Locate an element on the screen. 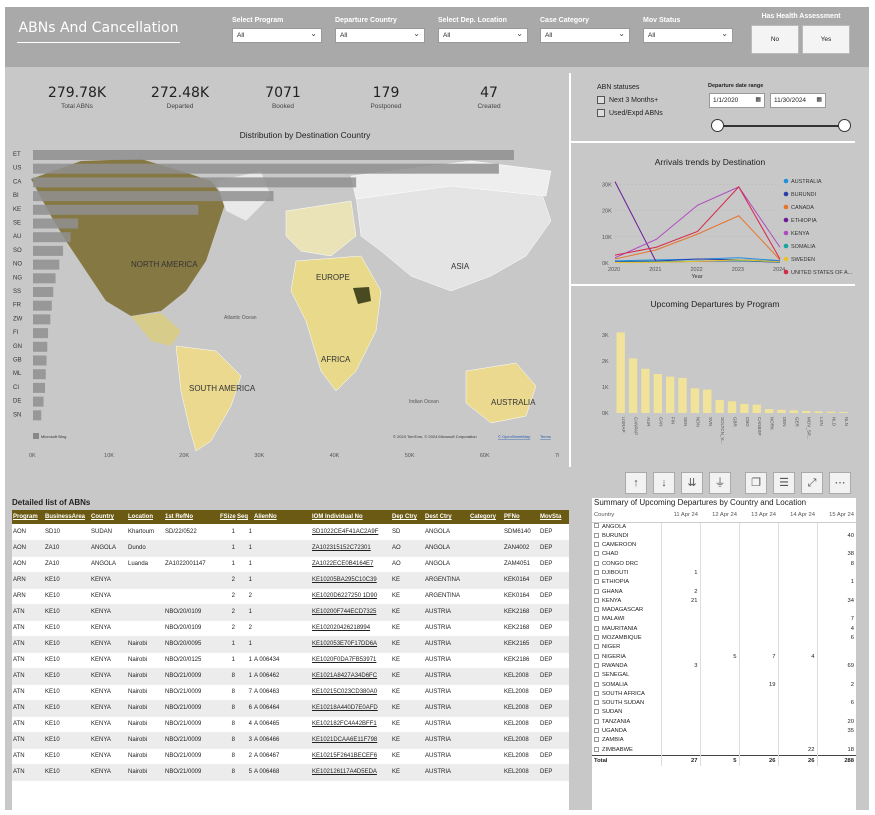 This screenshot has width=875, height=815. matrix-row: SOMALIA 19 2 is located at coordinates (724, 685).